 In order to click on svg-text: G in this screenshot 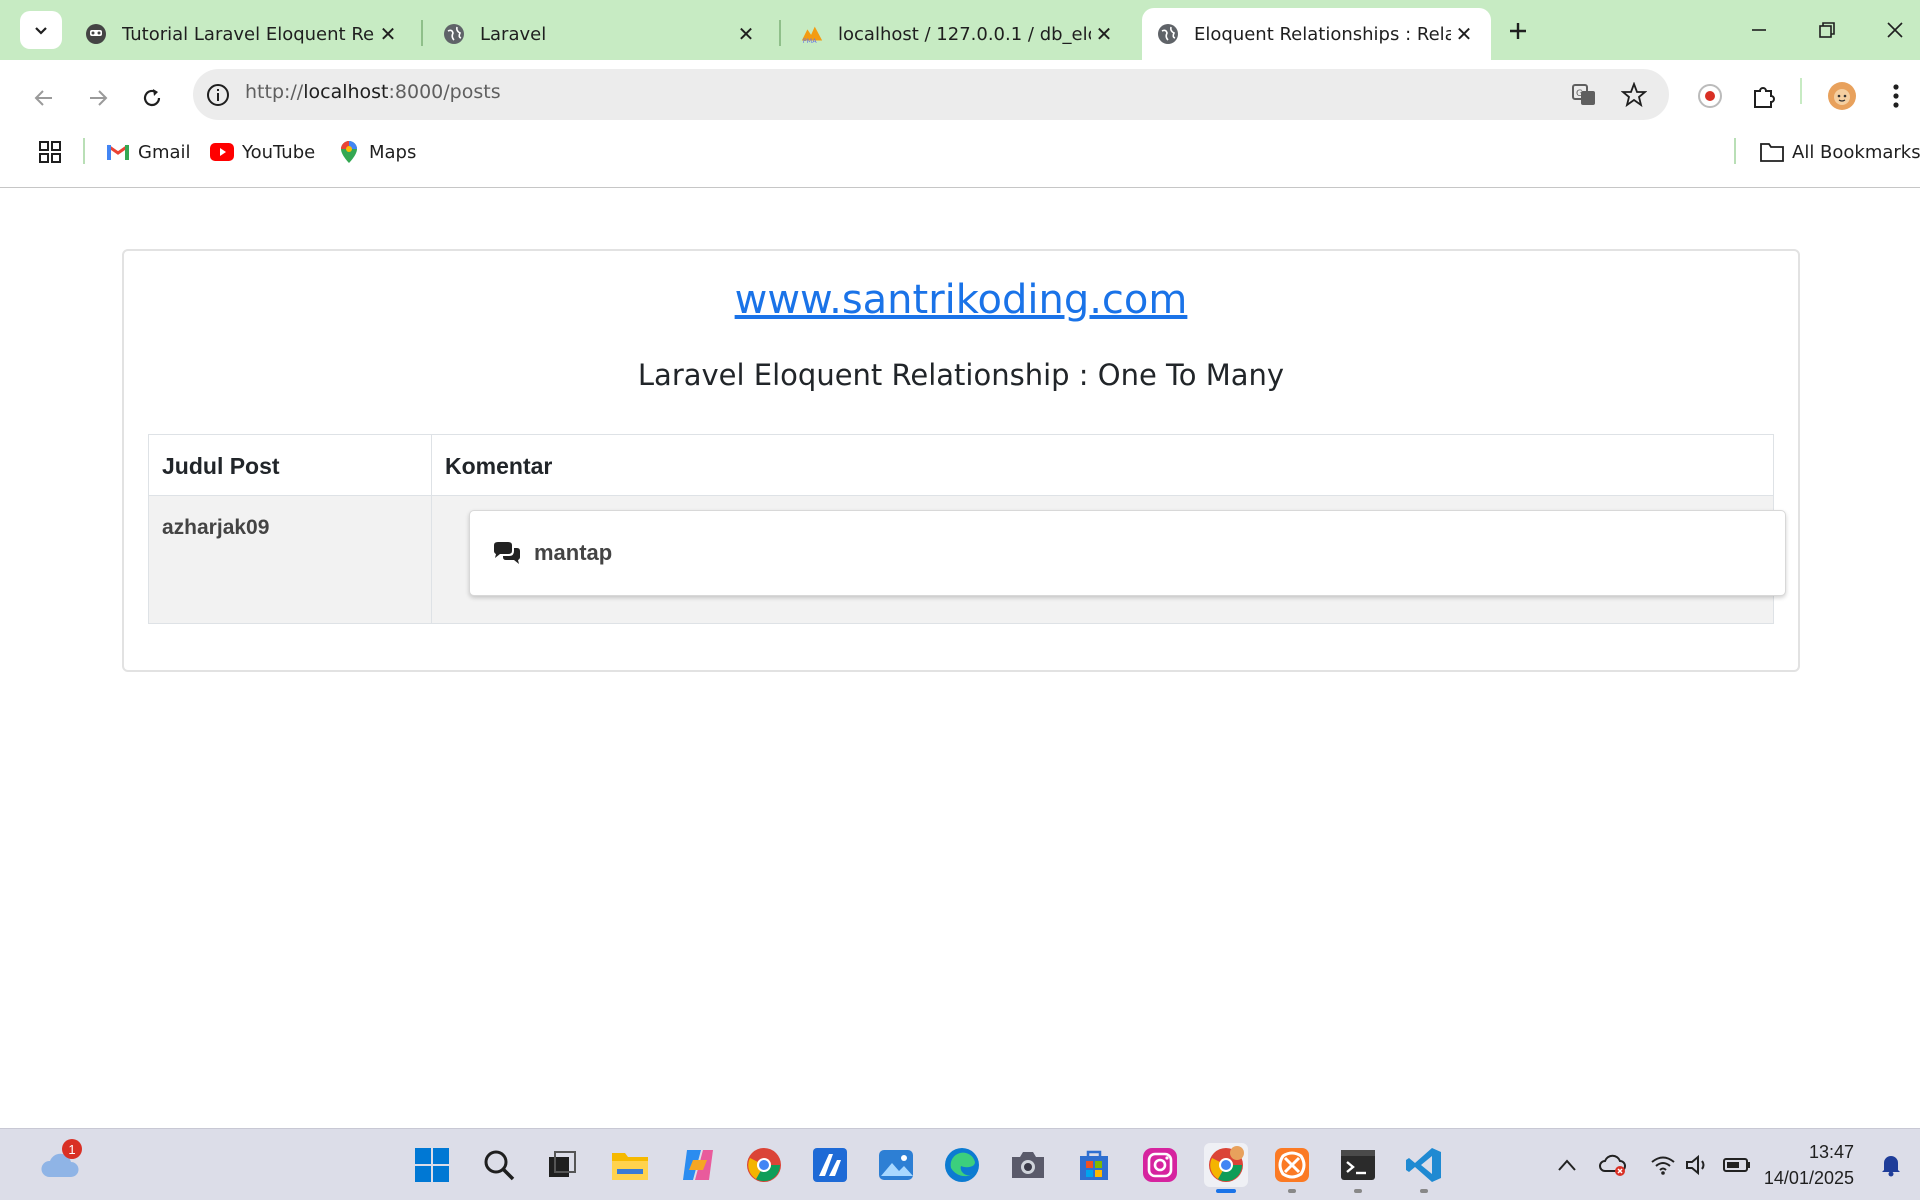, I will do `click(1579, 94)`.